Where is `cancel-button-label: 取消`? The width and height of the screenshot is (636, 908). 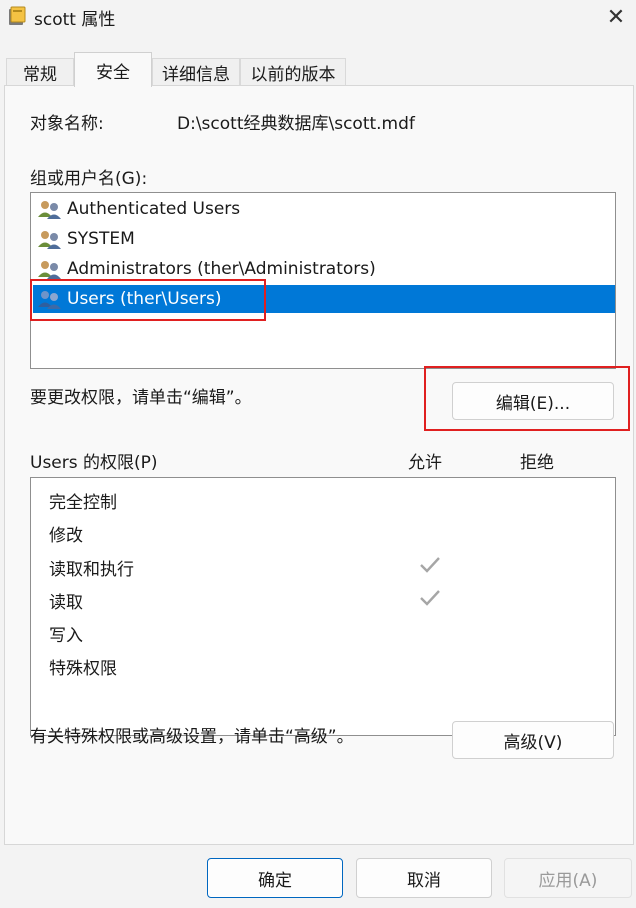 cancel-button-label: 取消 is located at coordinates (424, 880).